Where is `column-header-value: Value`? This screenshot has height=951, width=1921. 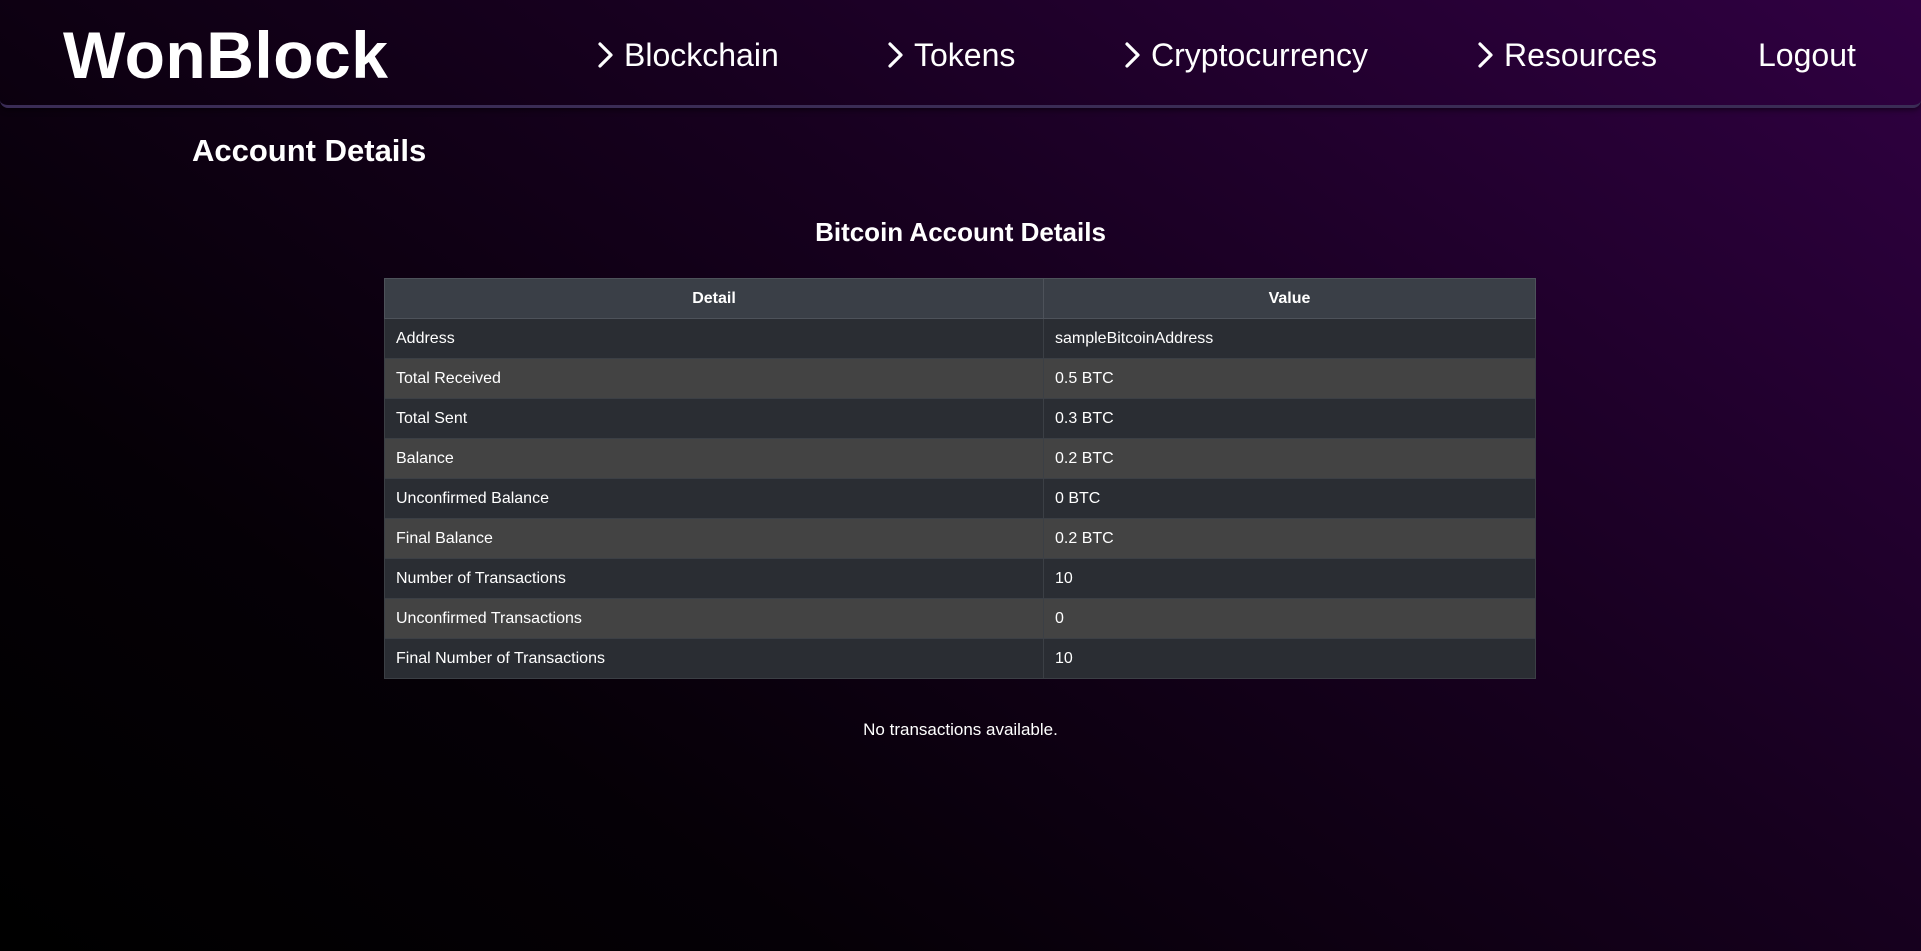 column-header-value: Value is located at coordinates (1289, 298).